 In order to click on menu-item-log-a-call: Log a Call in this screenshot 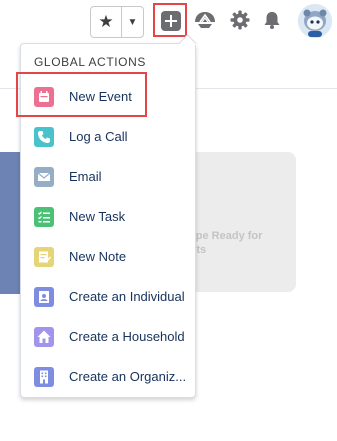, I will do `click(107, 137)`.